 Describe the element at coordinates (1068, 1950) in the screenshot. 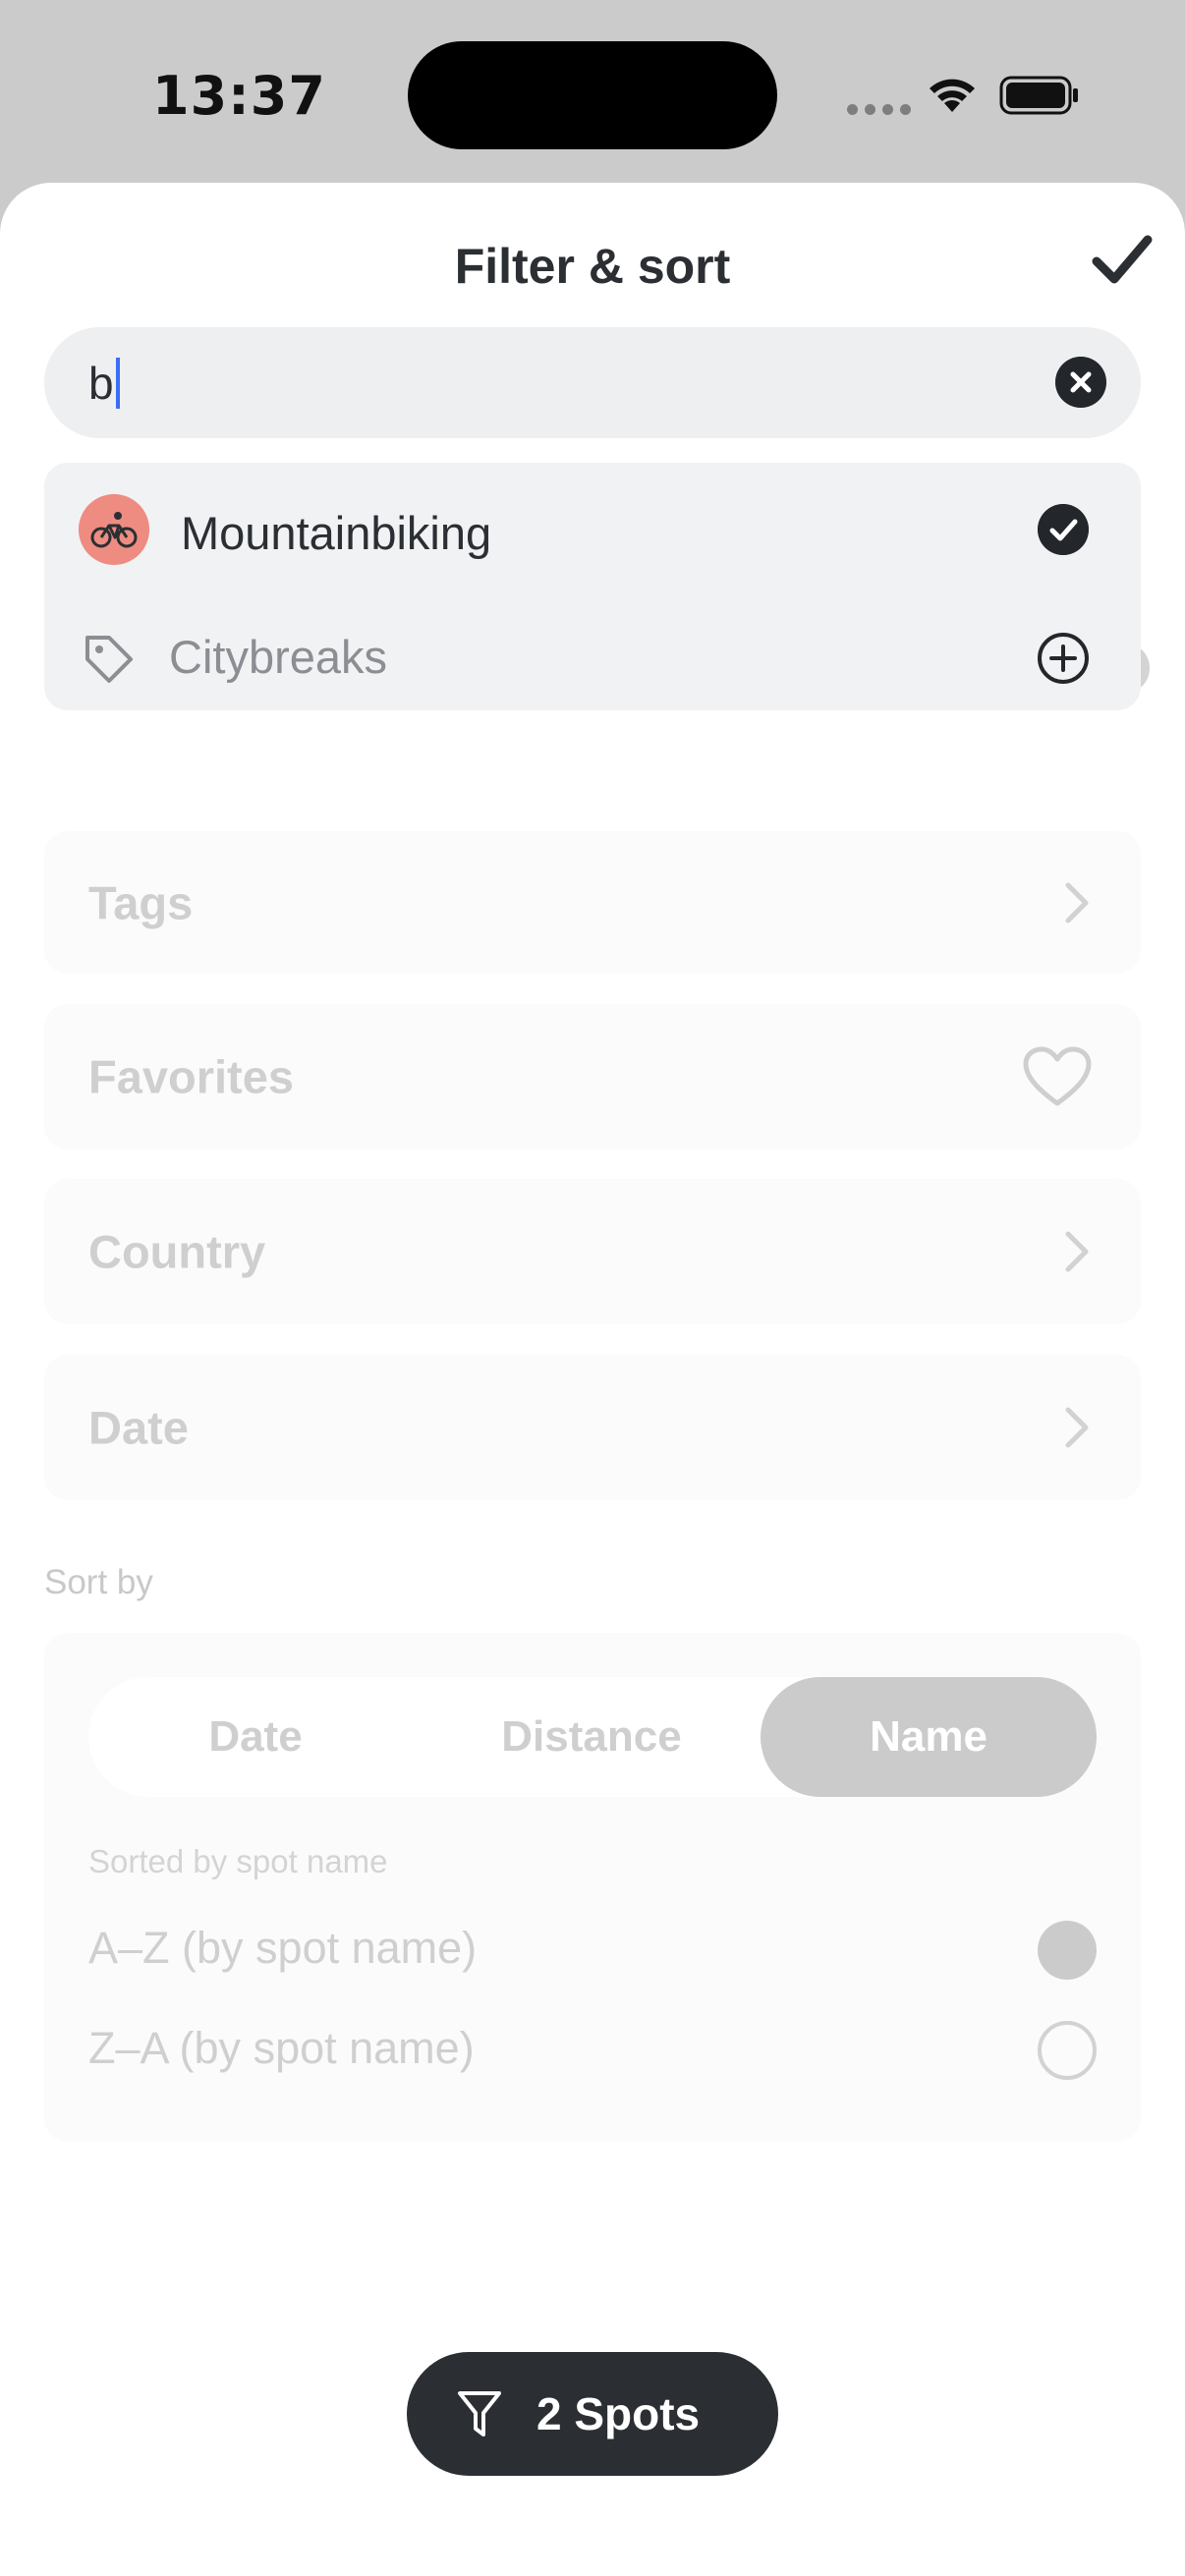

I see `radio-selected` at that location.